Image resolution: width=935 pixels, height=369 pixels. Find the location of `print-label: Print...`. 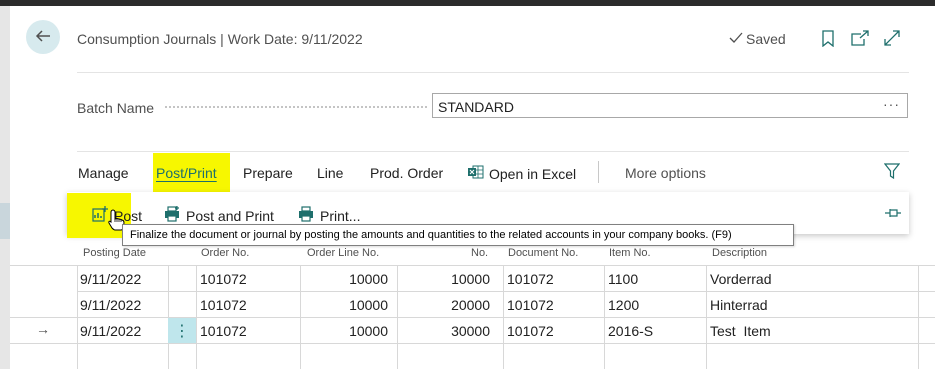

print-label: Print... is located at coordinates (340, 215).